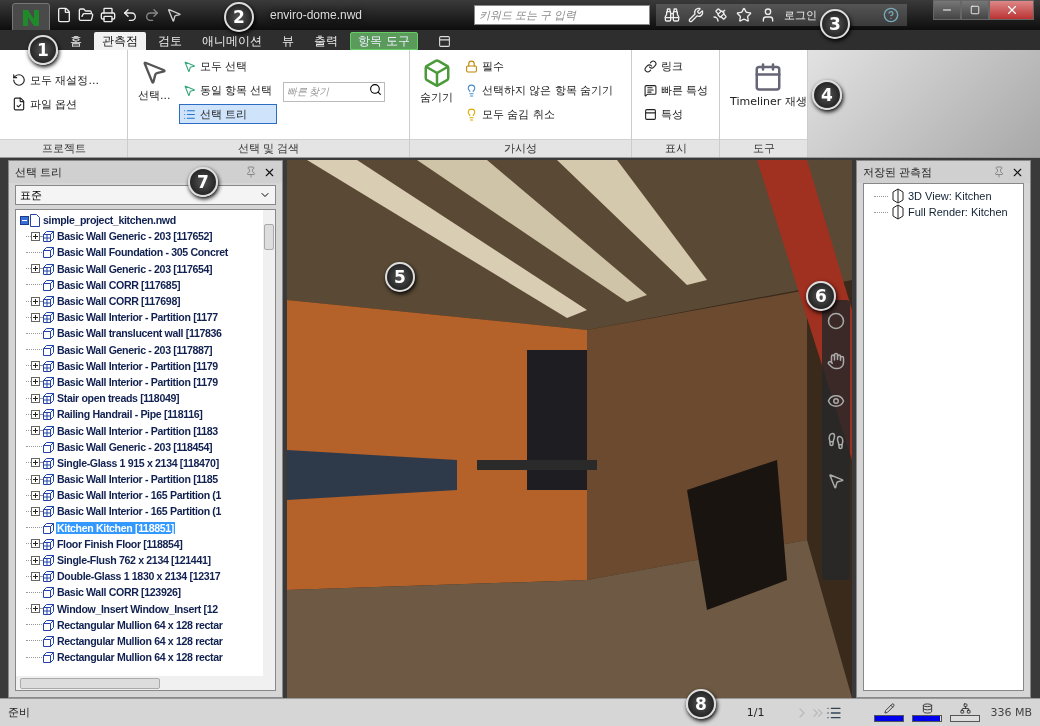  What do you see at coordinates (31, 18) in the screenshot?
I see `application-menu-button` at bounding box center [31, 18].